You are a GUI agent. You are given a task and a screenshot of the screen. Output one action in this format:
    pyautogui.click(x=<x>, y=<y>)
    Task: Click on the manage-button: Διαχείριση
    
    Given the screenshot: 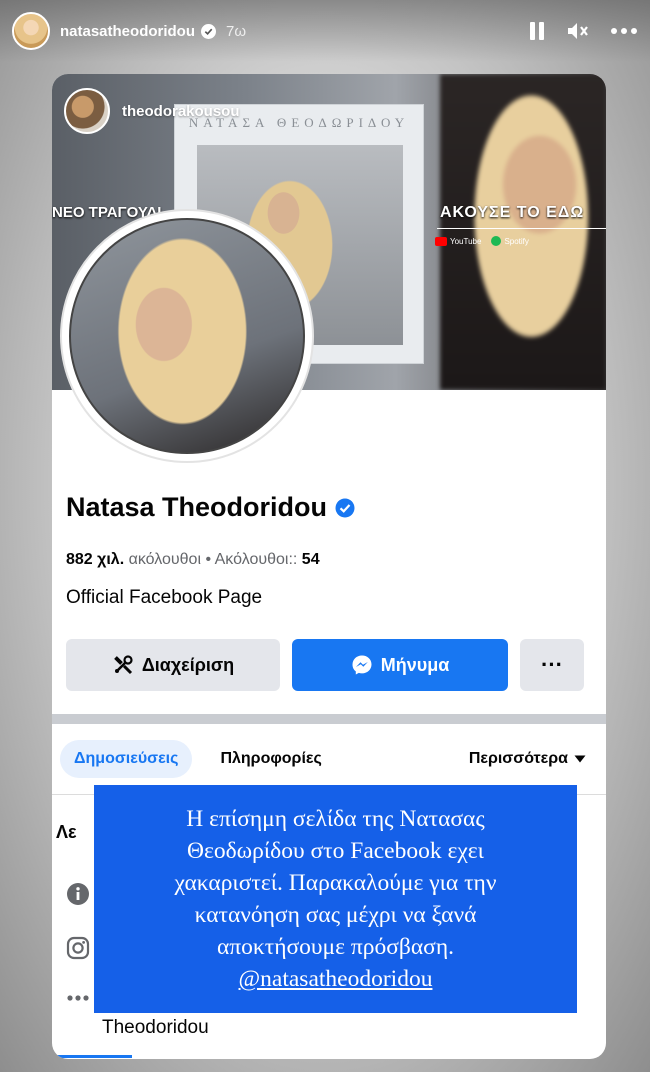 What is the action you would take?
    pyautogui.click(x=173, y=665)
    